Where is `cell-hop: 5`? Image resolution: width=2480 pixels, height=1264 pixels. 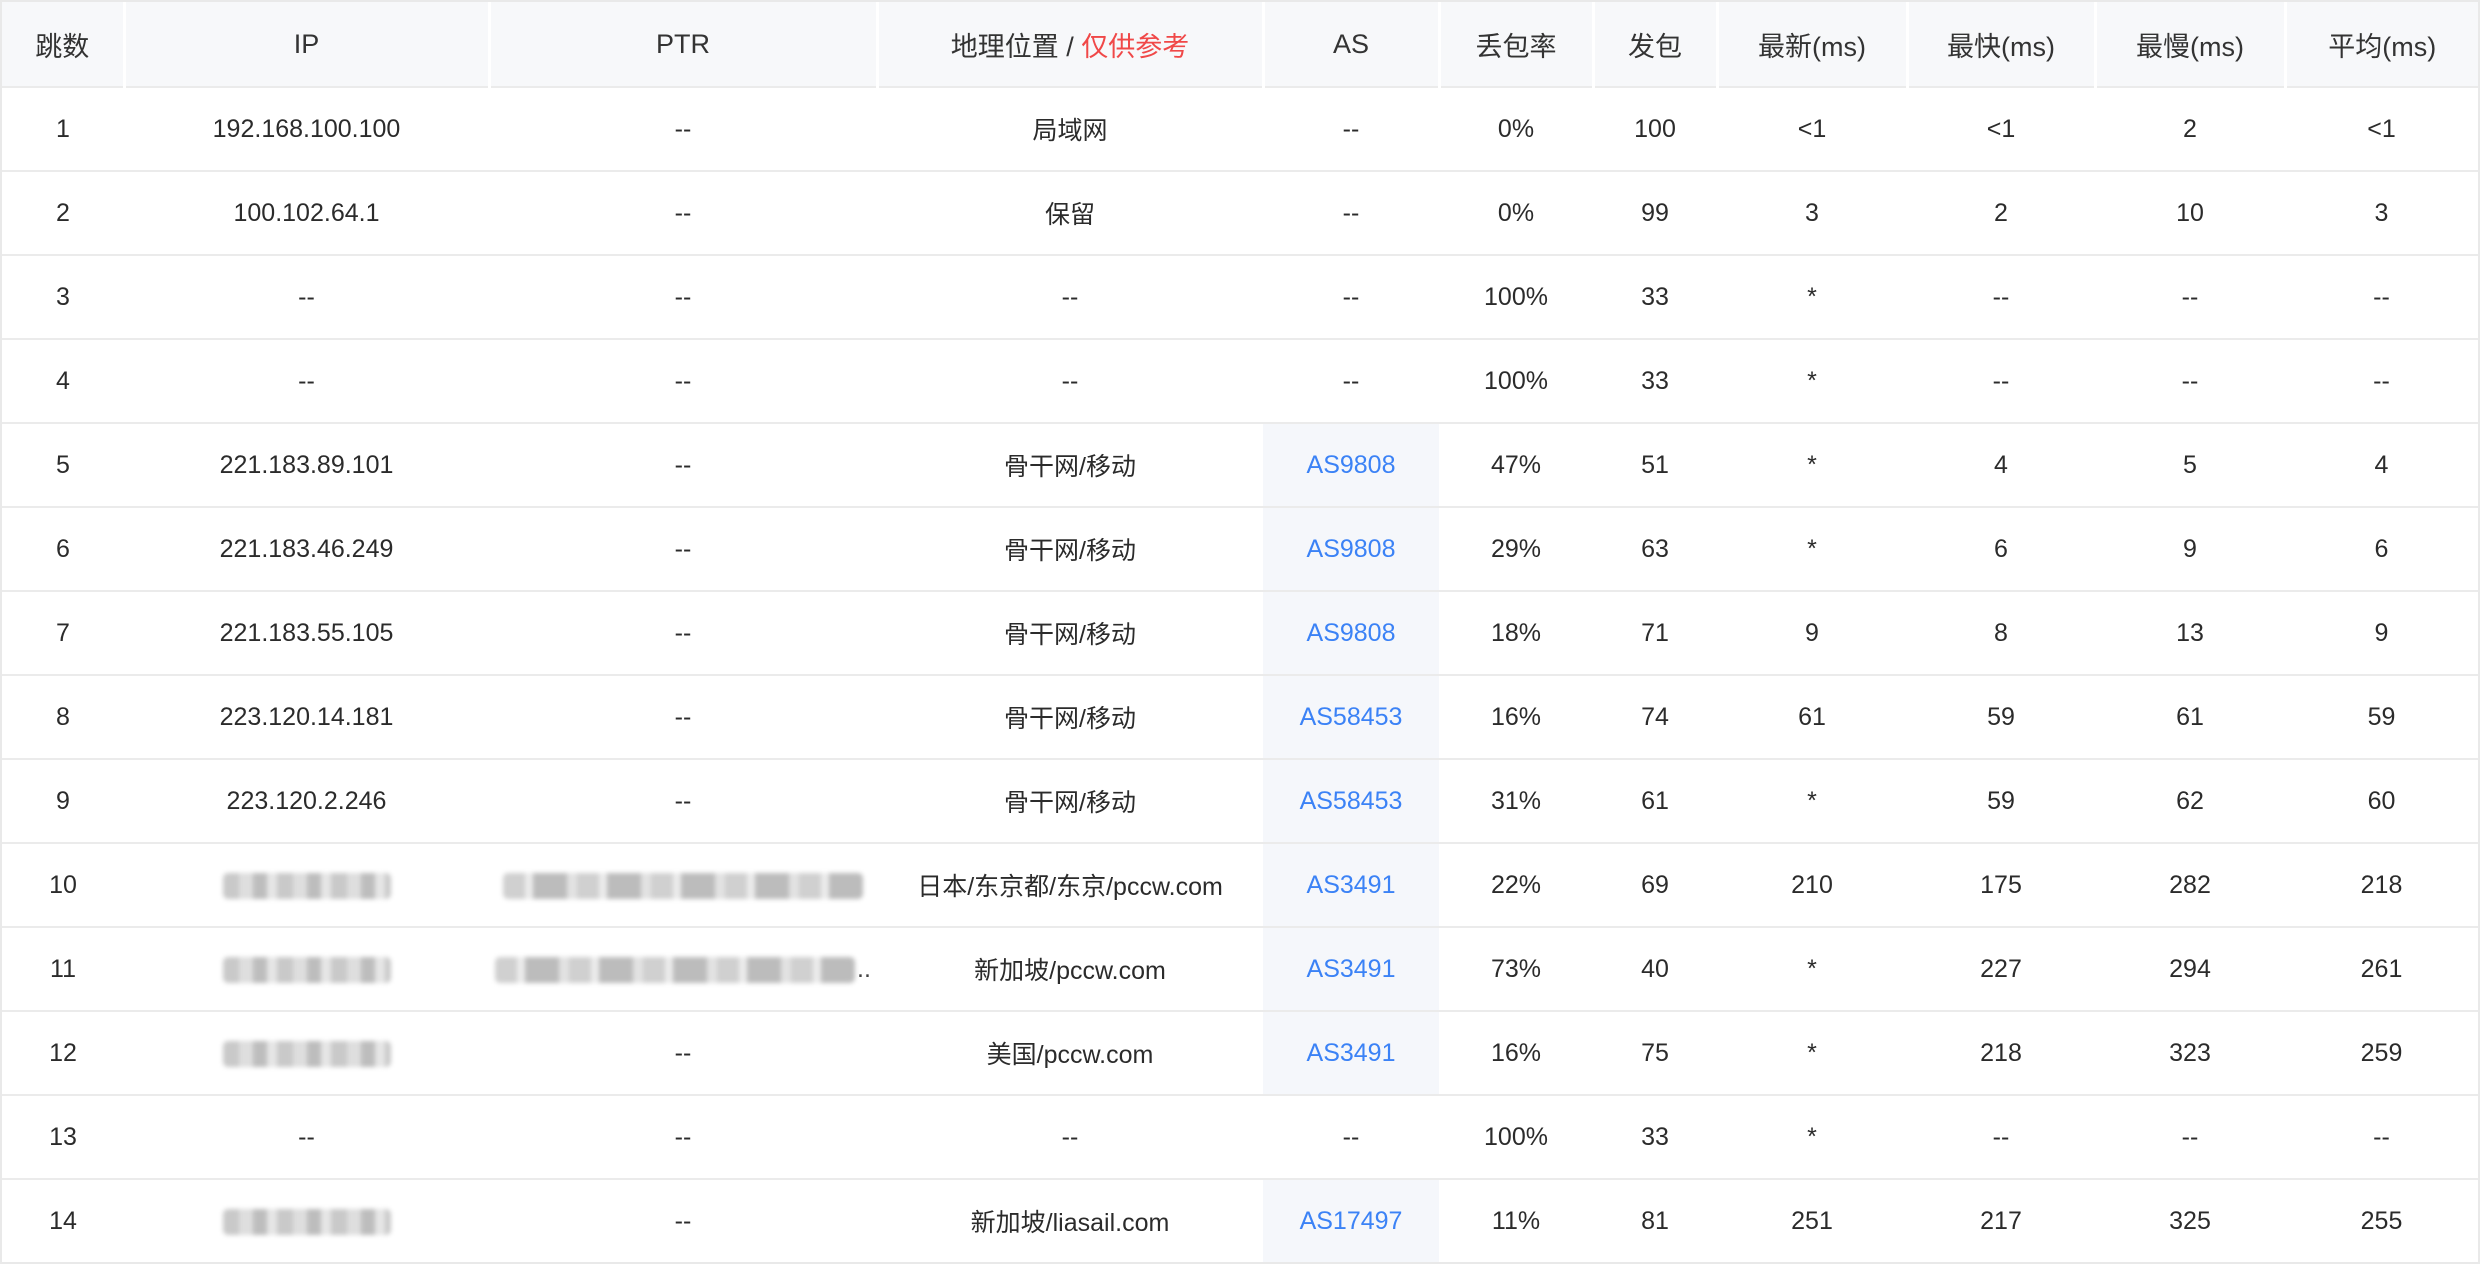
cell-hop: 5 is located at coordinates (63, 465).